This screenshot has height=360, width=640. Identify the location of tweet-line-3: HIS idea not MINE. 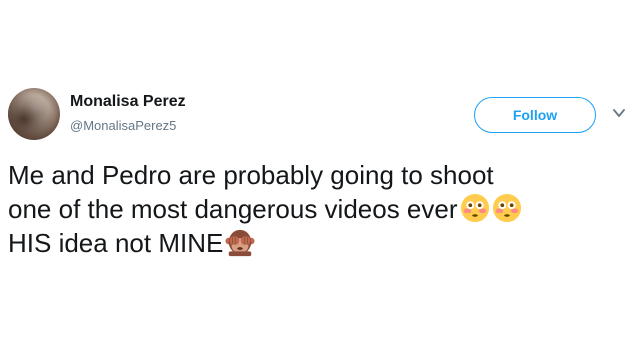
(116, 243).